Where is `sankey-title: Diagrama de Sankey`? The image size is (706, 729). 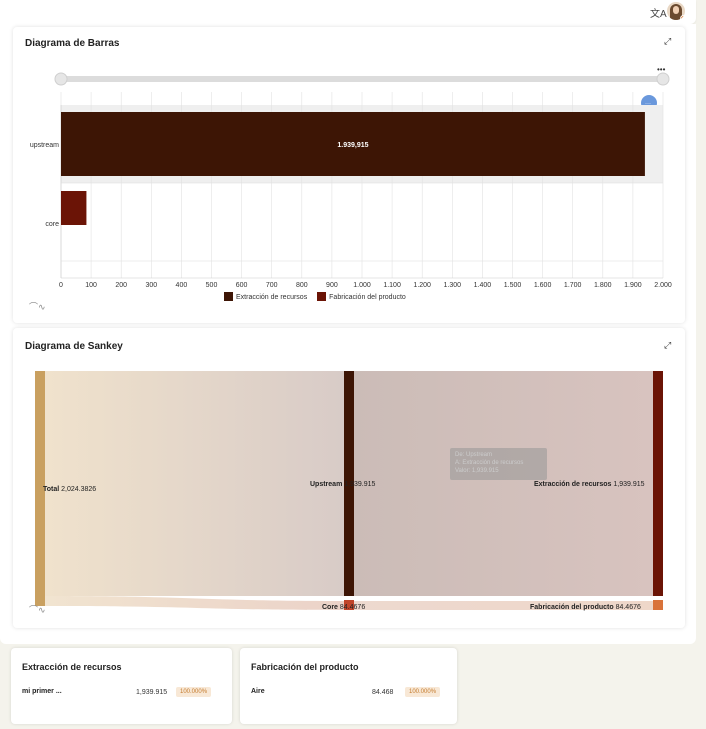
sankey-title: Diagrama de Sankey is located at coordinates (74, 346).